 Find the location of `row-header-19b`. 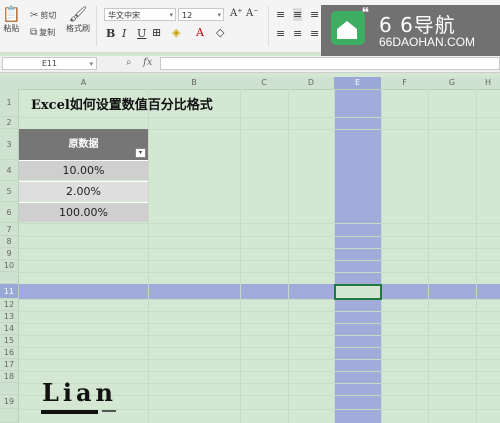

row-header-19b is located at coordinates (9, 416).